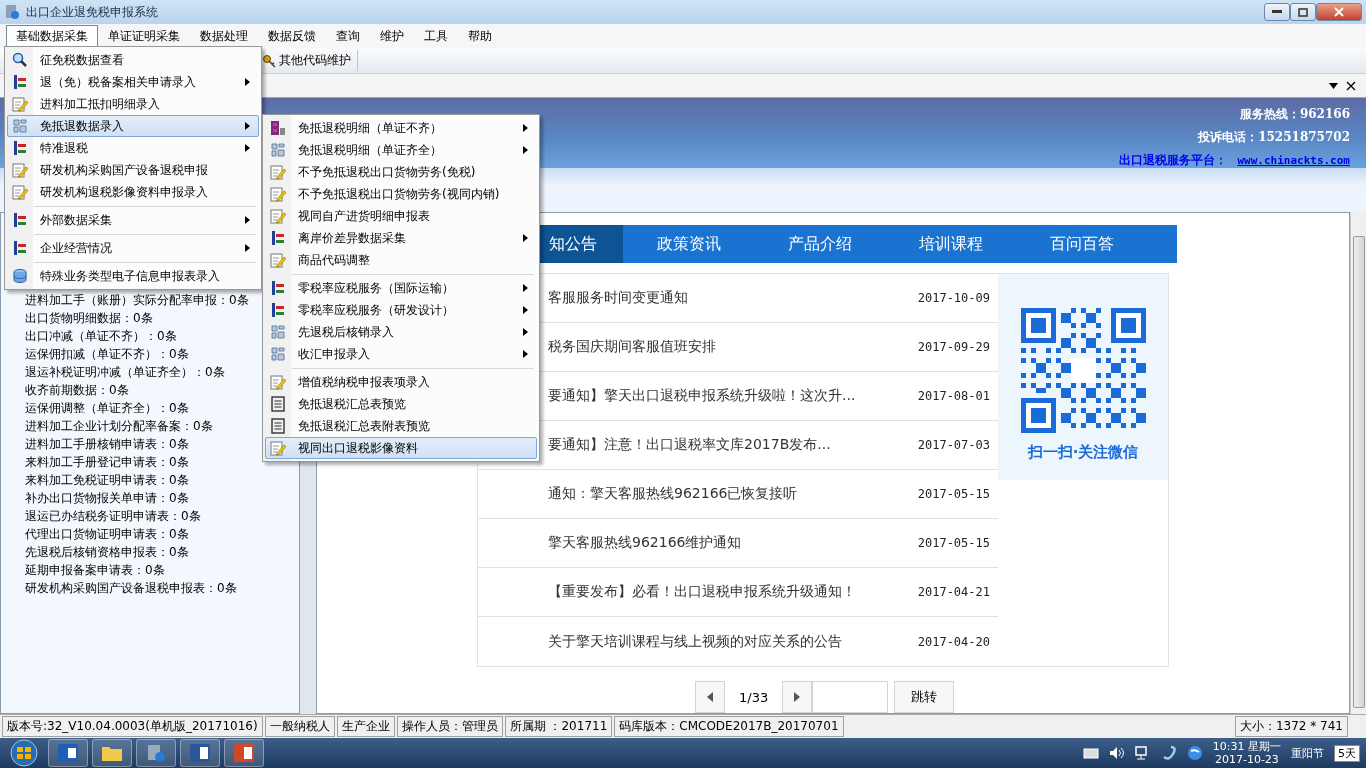 The width and height of the screenshot is (1366, 768). What do you see at coordinates (401, 332) in the screenshot?
I see `menu-item: 先退税后核销录入` at bounding box center [401, 332].